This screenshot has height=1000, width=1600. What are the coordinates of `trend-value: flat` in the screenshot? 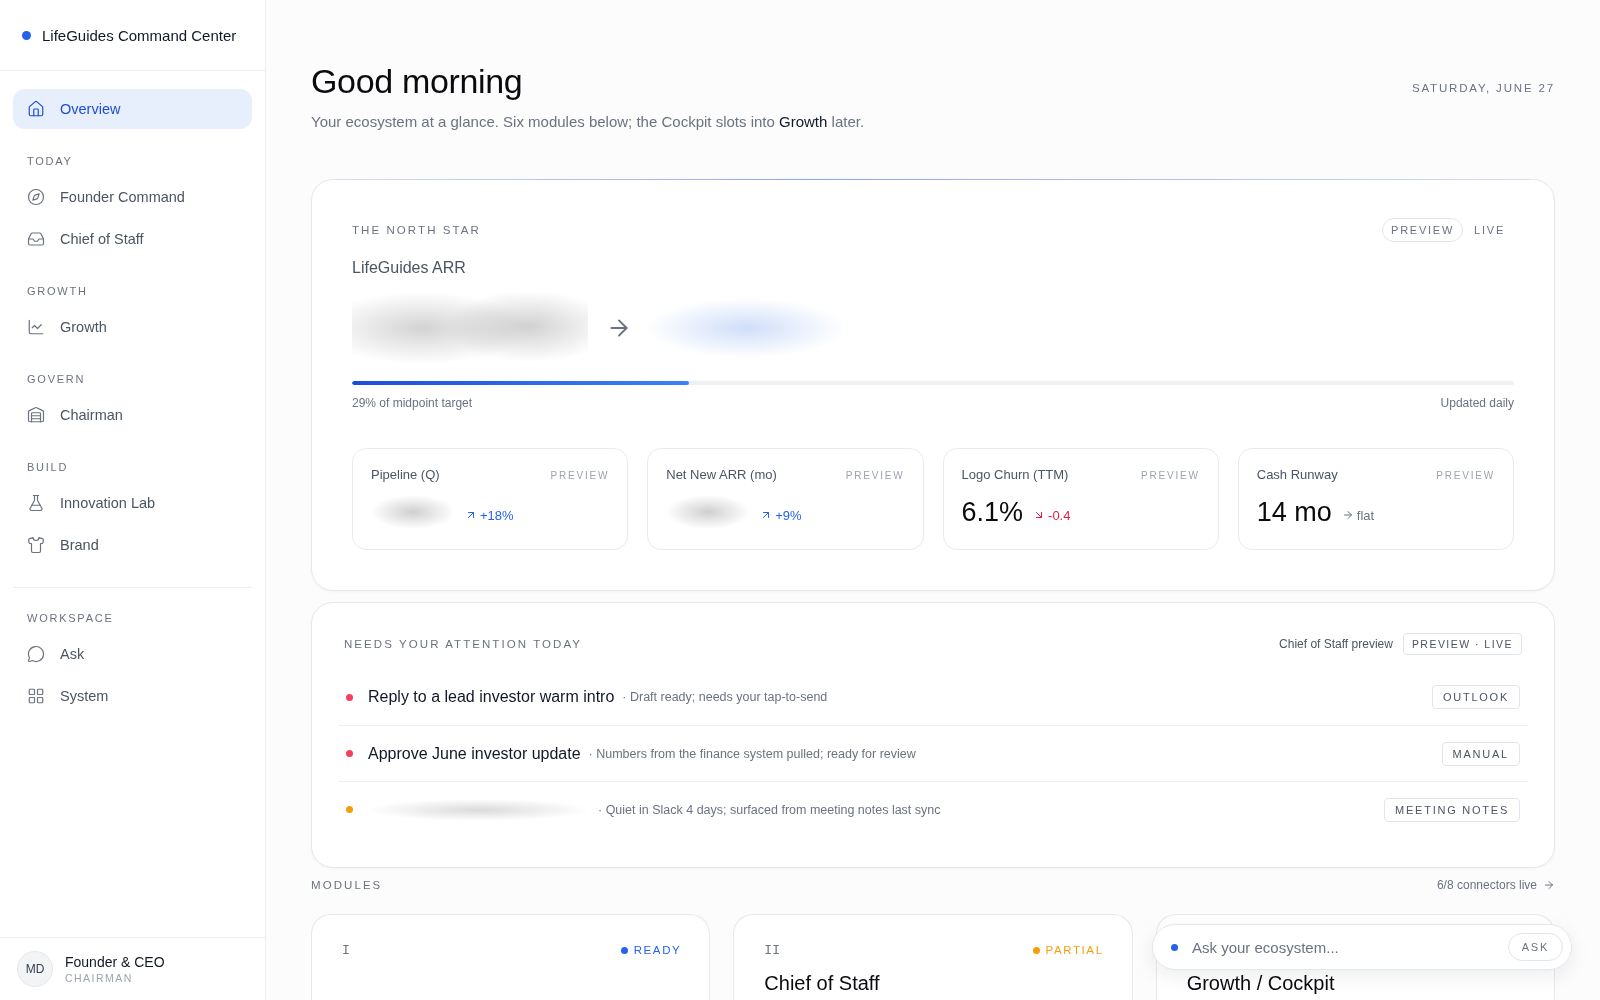 It's located at (1365, 515).